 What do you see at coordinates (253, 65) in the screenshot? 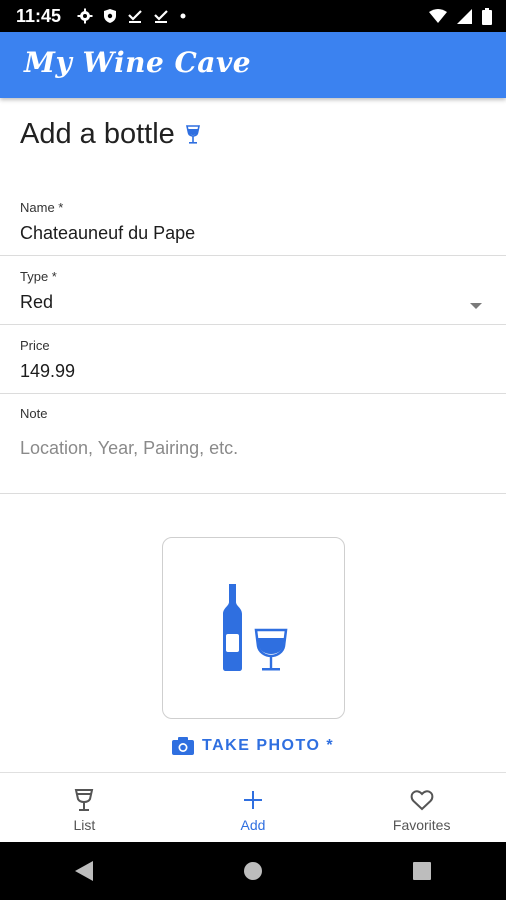
I see `app-bar: My Wine Cave` at bounding box center [253, 65].